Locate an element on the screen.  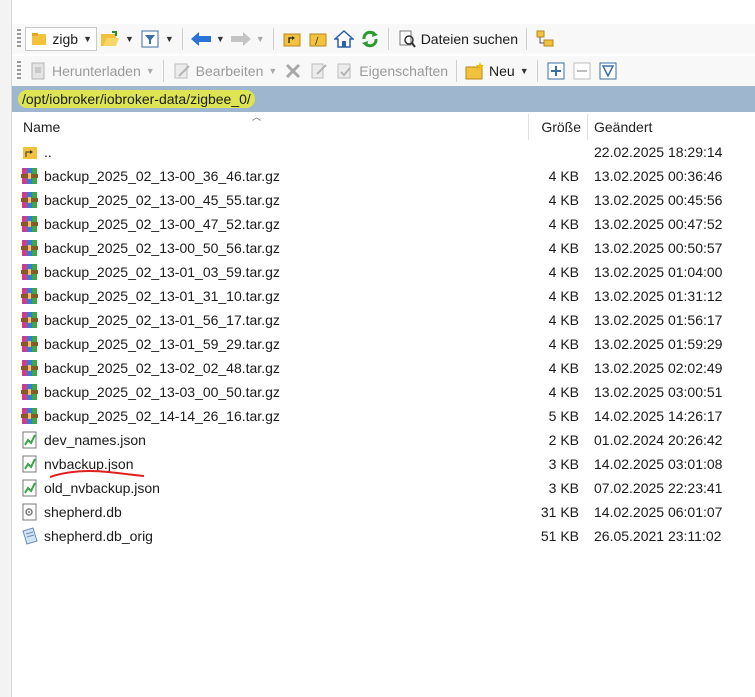
tree-view-button is located at coordinates (545, 39).